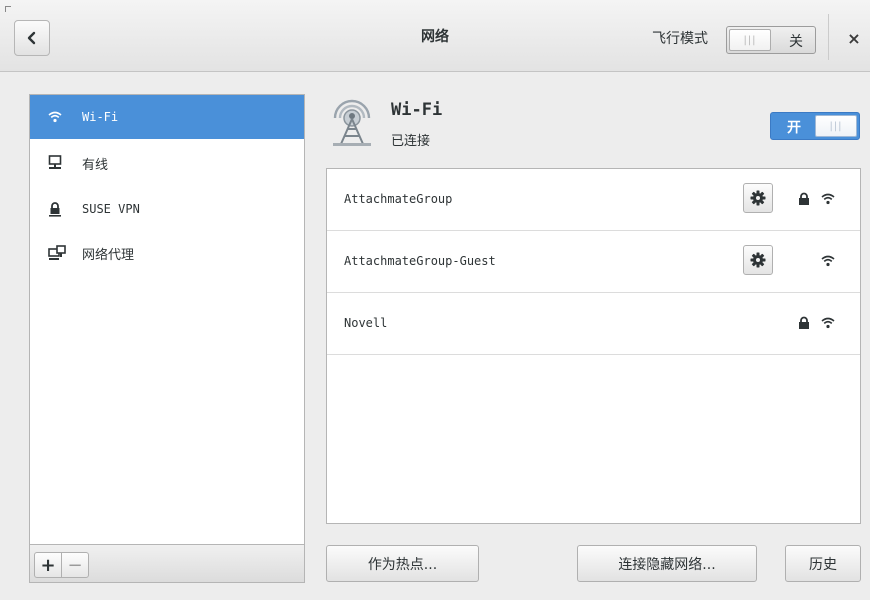 This screenshot has height=600, width=870. I want to click on close-icon: ×, so click(854, 38).